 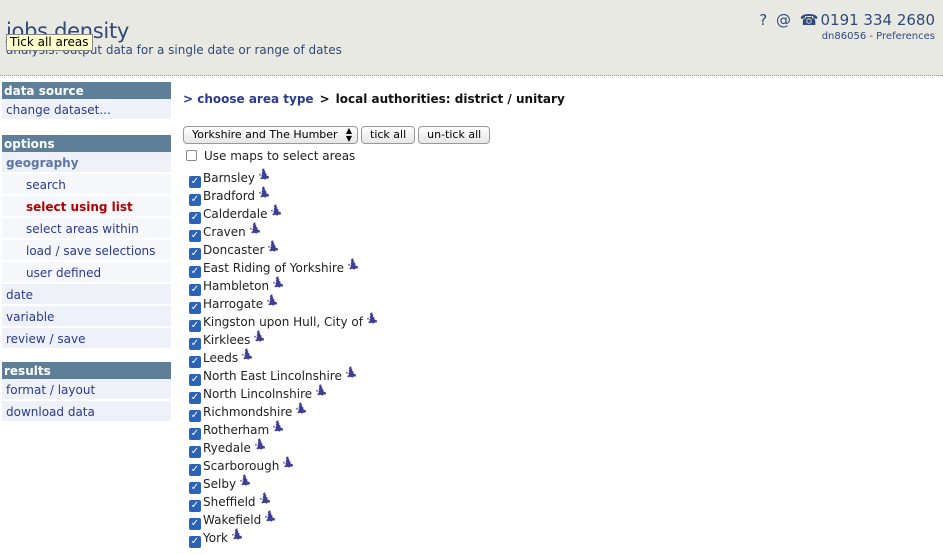 I want to click on area-item: ✓ North East Lincolnshire, so click(x=283, y=375).